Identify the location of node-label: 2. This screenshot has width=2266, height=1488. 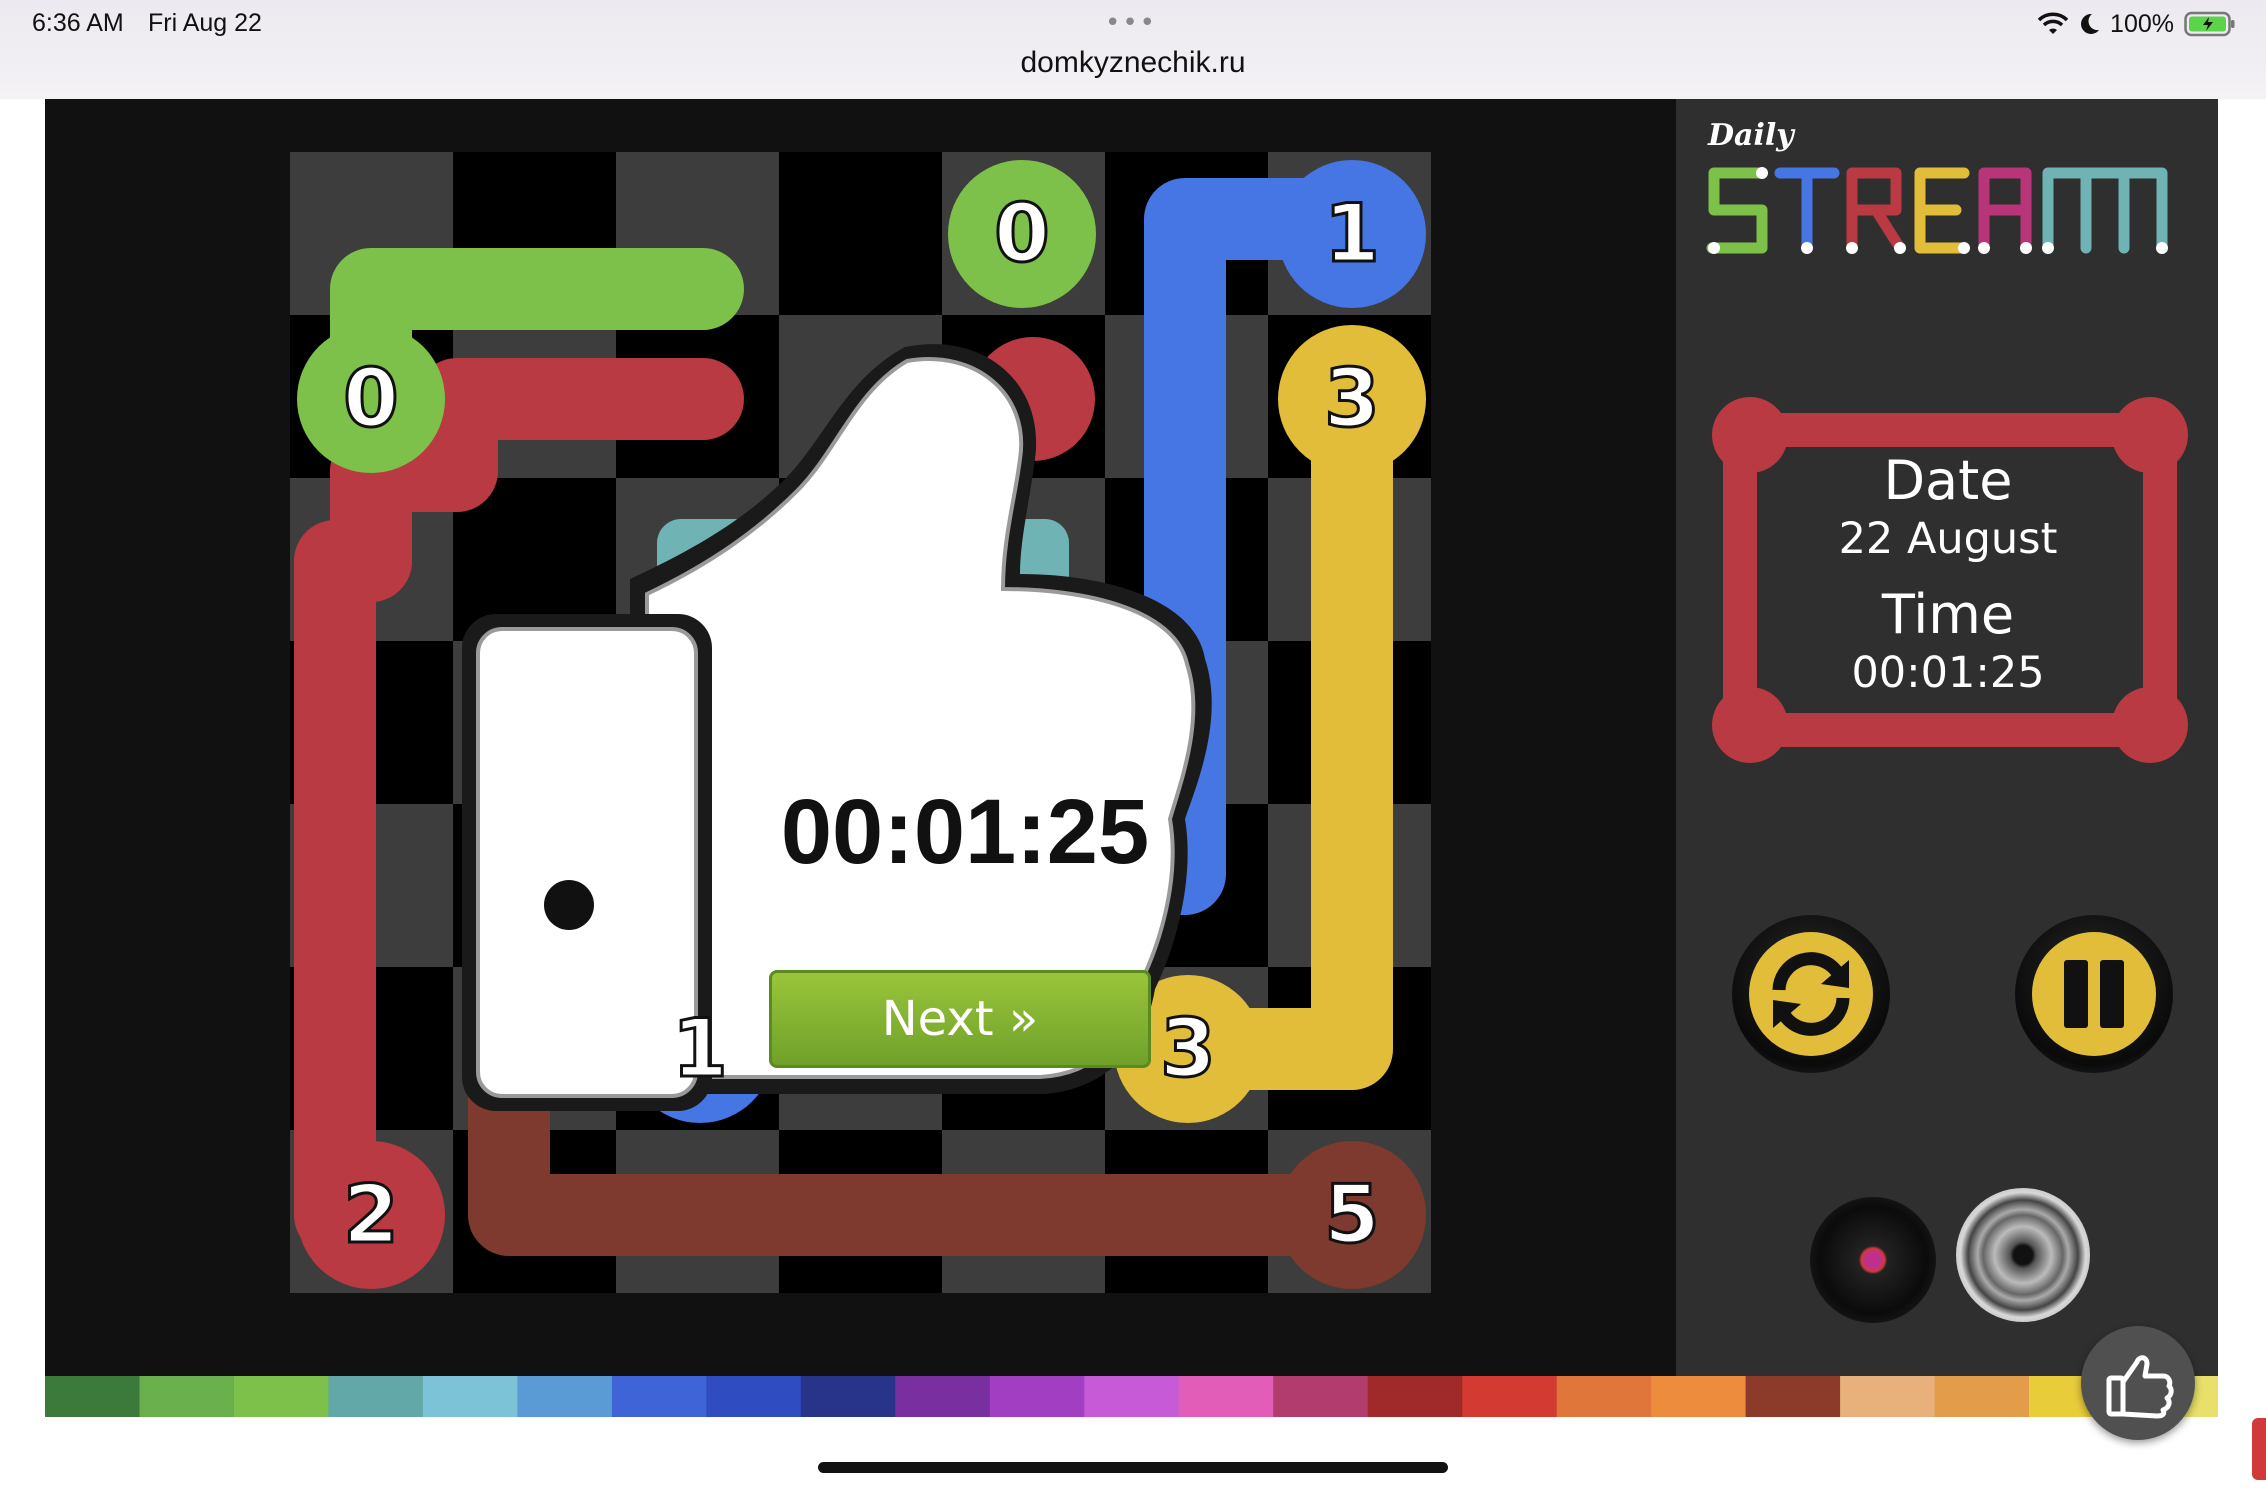
(371, 1214).